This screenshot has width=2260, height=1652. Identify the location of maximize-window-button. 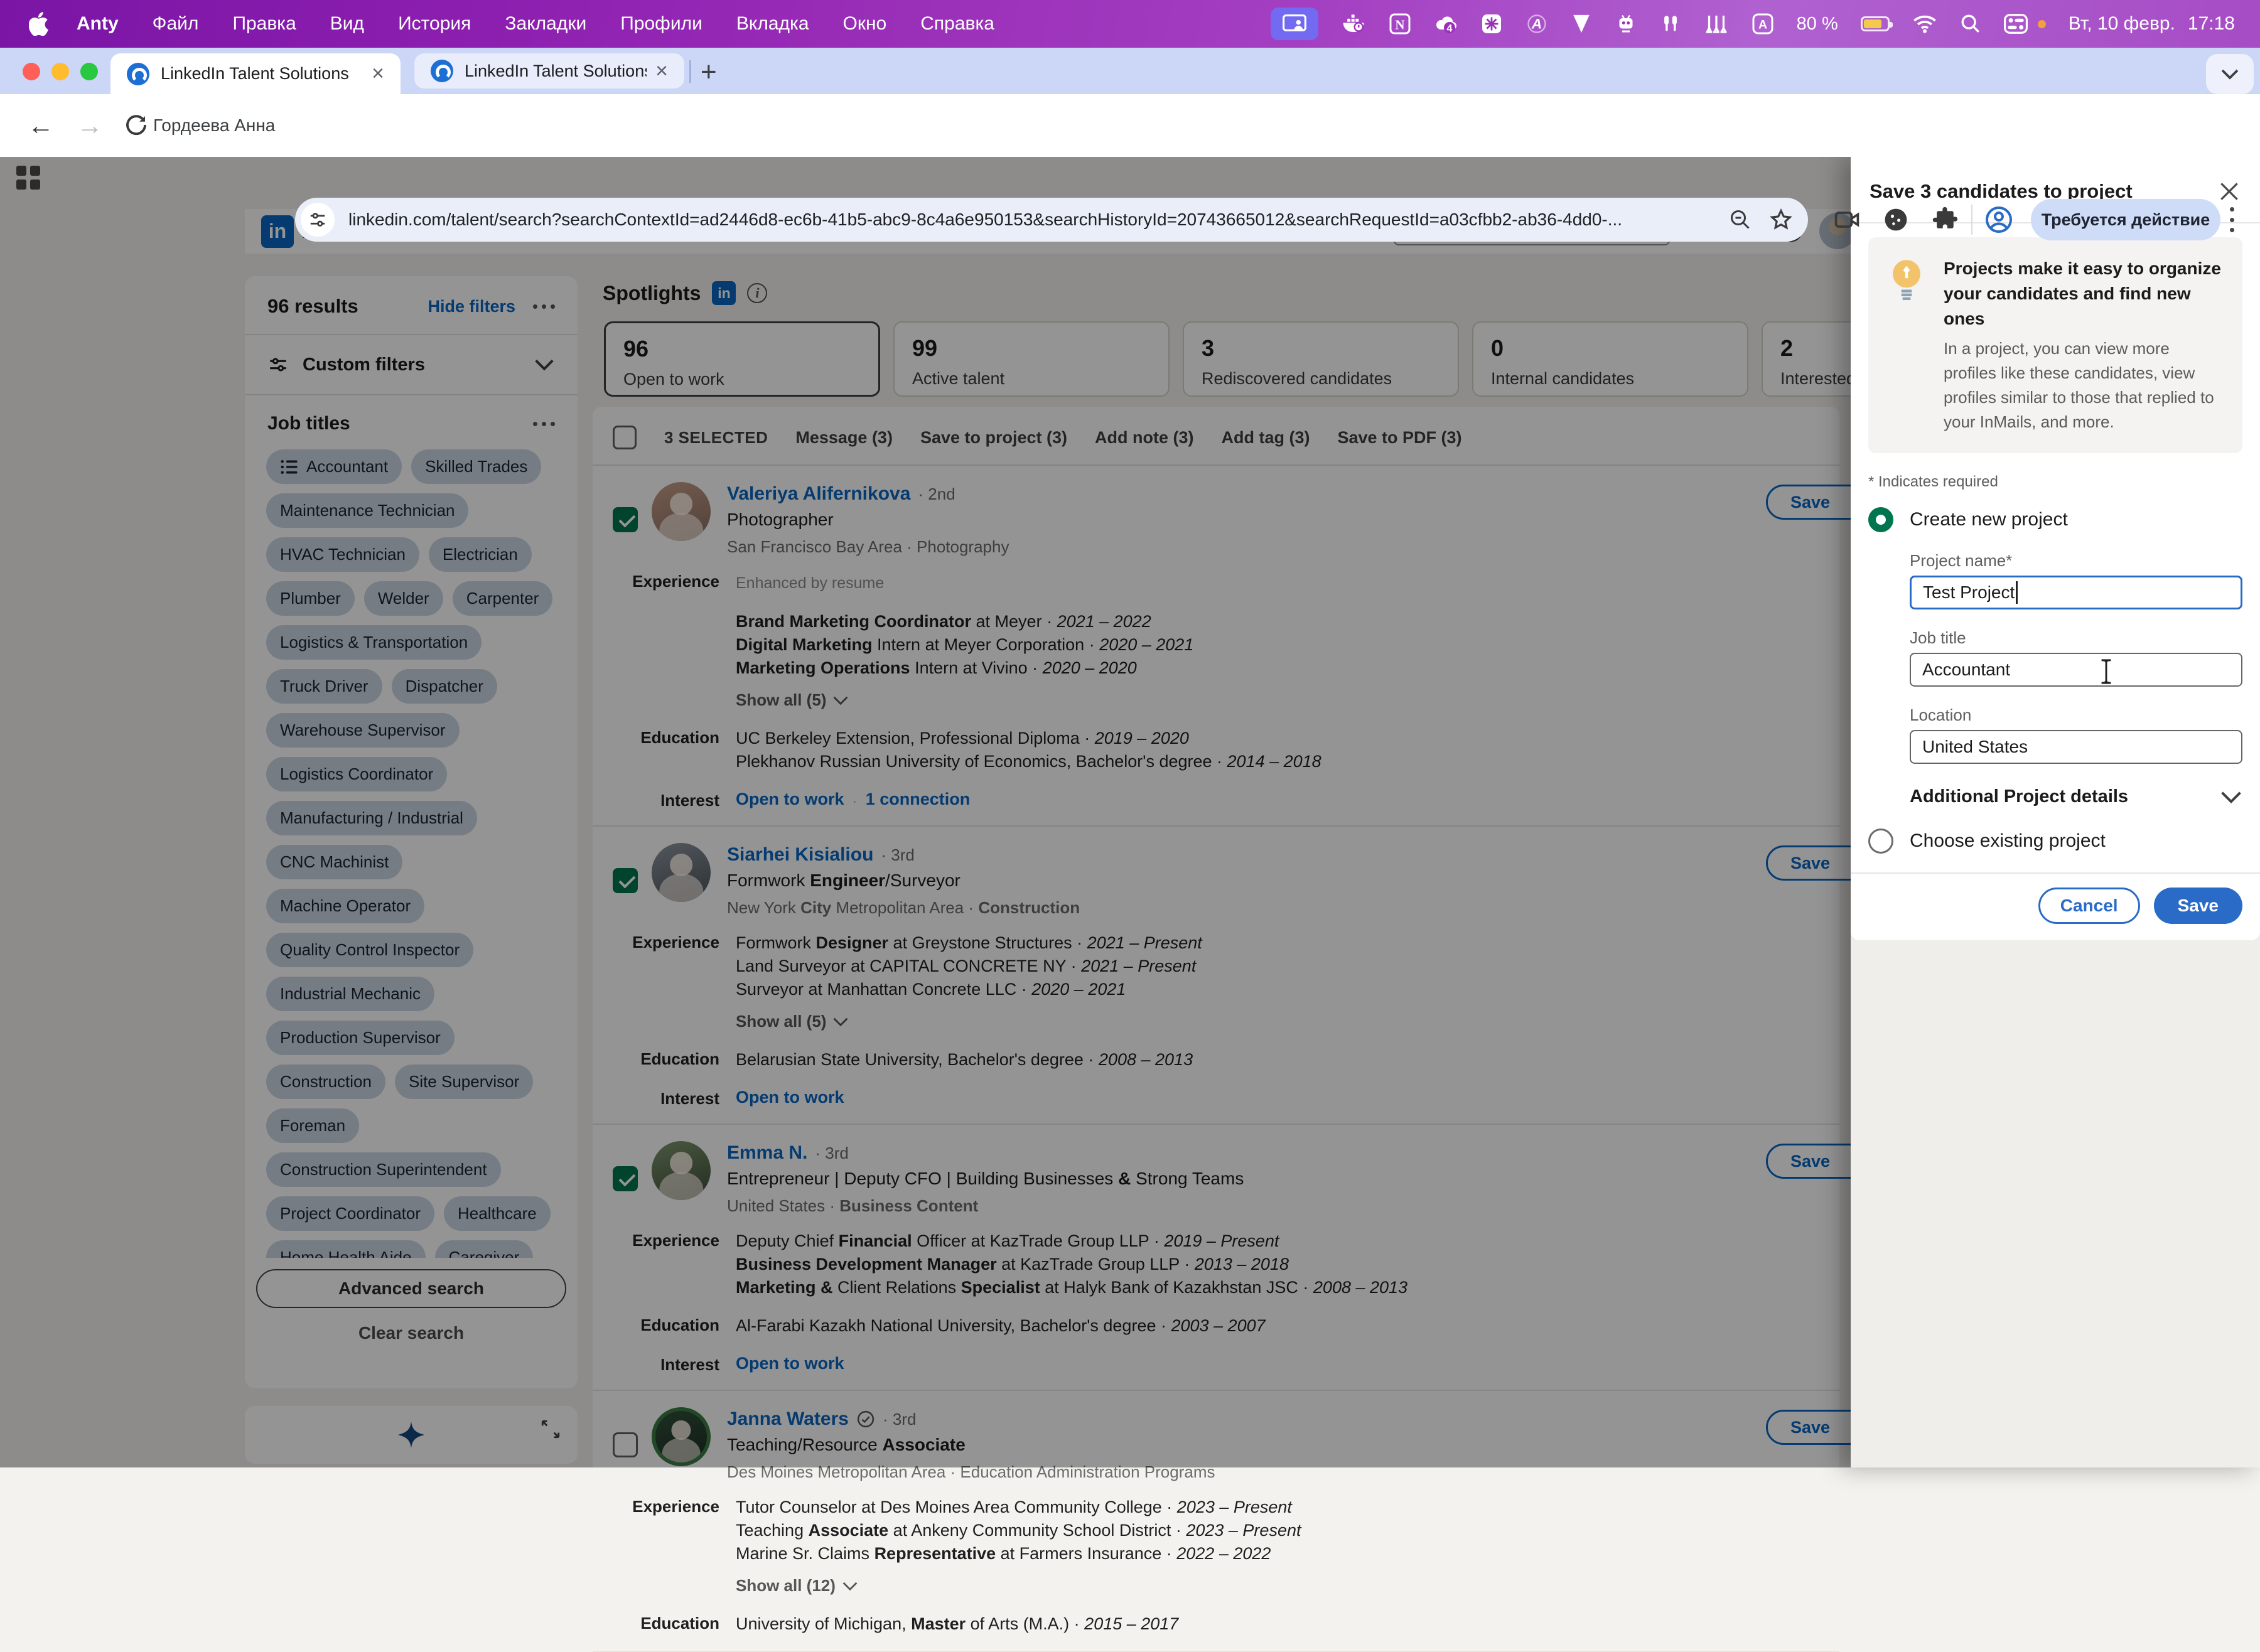
(89, 71).